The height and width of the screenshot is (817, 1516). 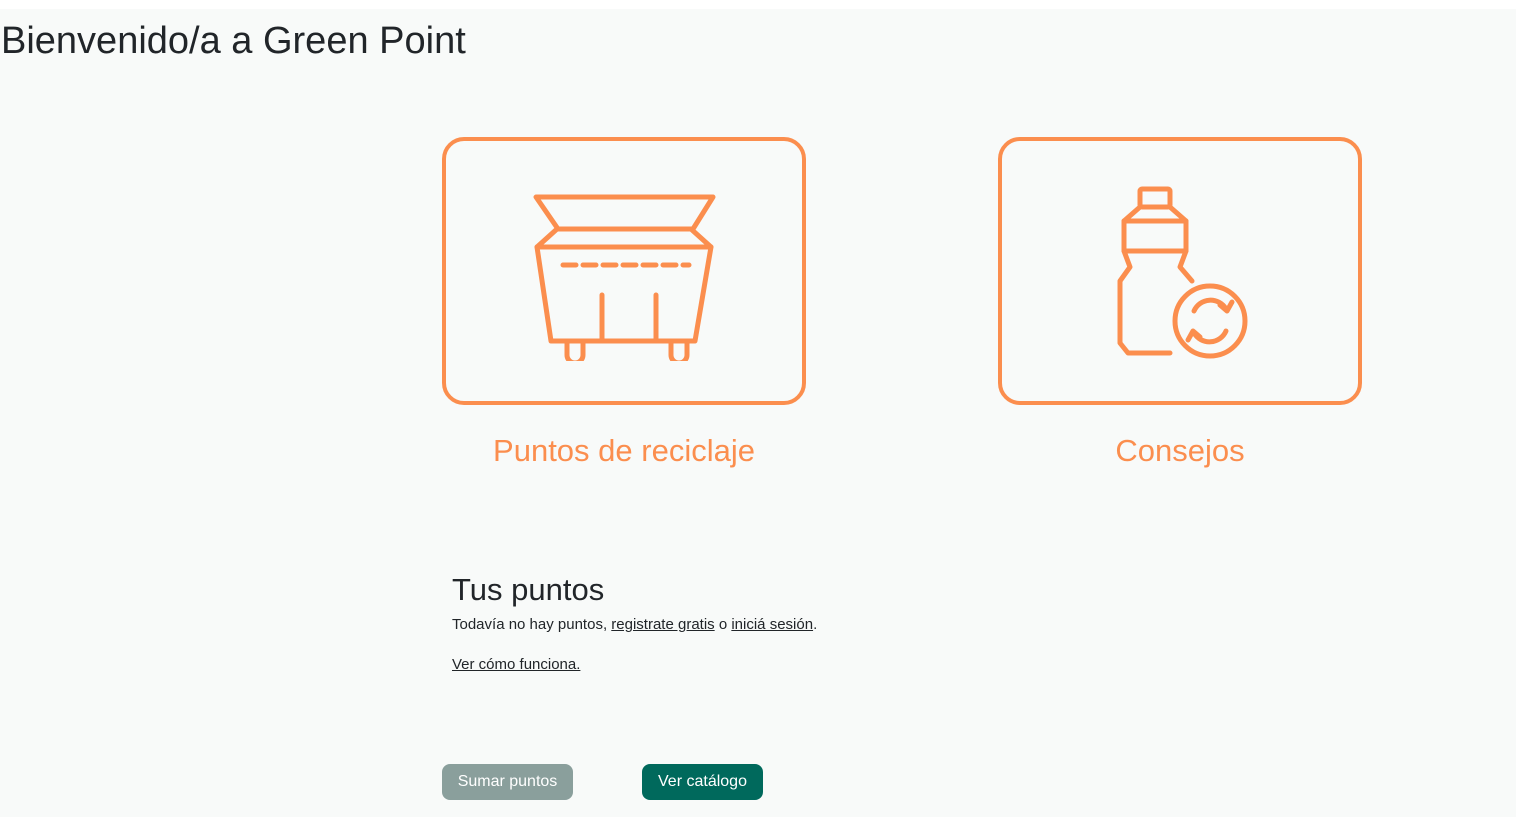 What do you see at coordinates (233, 41) in the screenshot?
I see `page-title: Bienvenido/a a Green Point` at bounding box center [233, 41].